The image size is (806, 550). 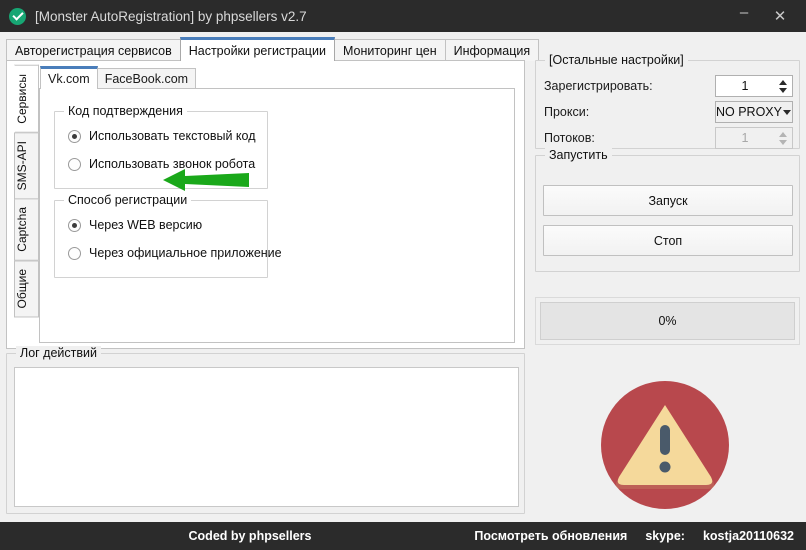 What do you see at coordinates (146, 225) in the screenshot?
I see `radio-via-web-version-label: Через WEB версию` at bounding box center [146, 225].